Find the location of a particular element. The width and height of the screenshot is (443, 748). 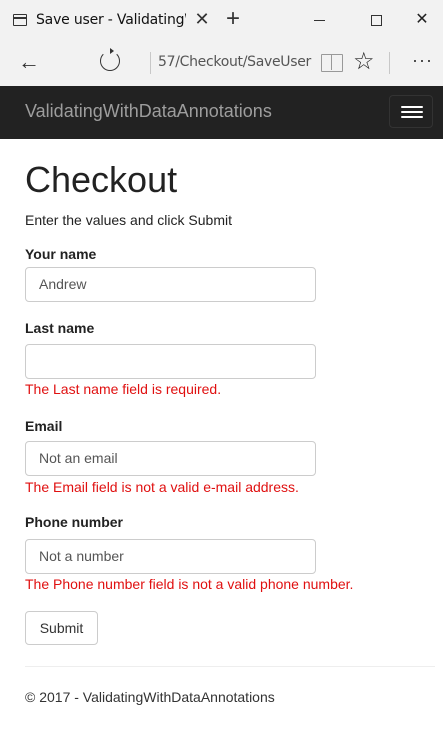

your-name-label: Your name is located at coordinates (61, 254).